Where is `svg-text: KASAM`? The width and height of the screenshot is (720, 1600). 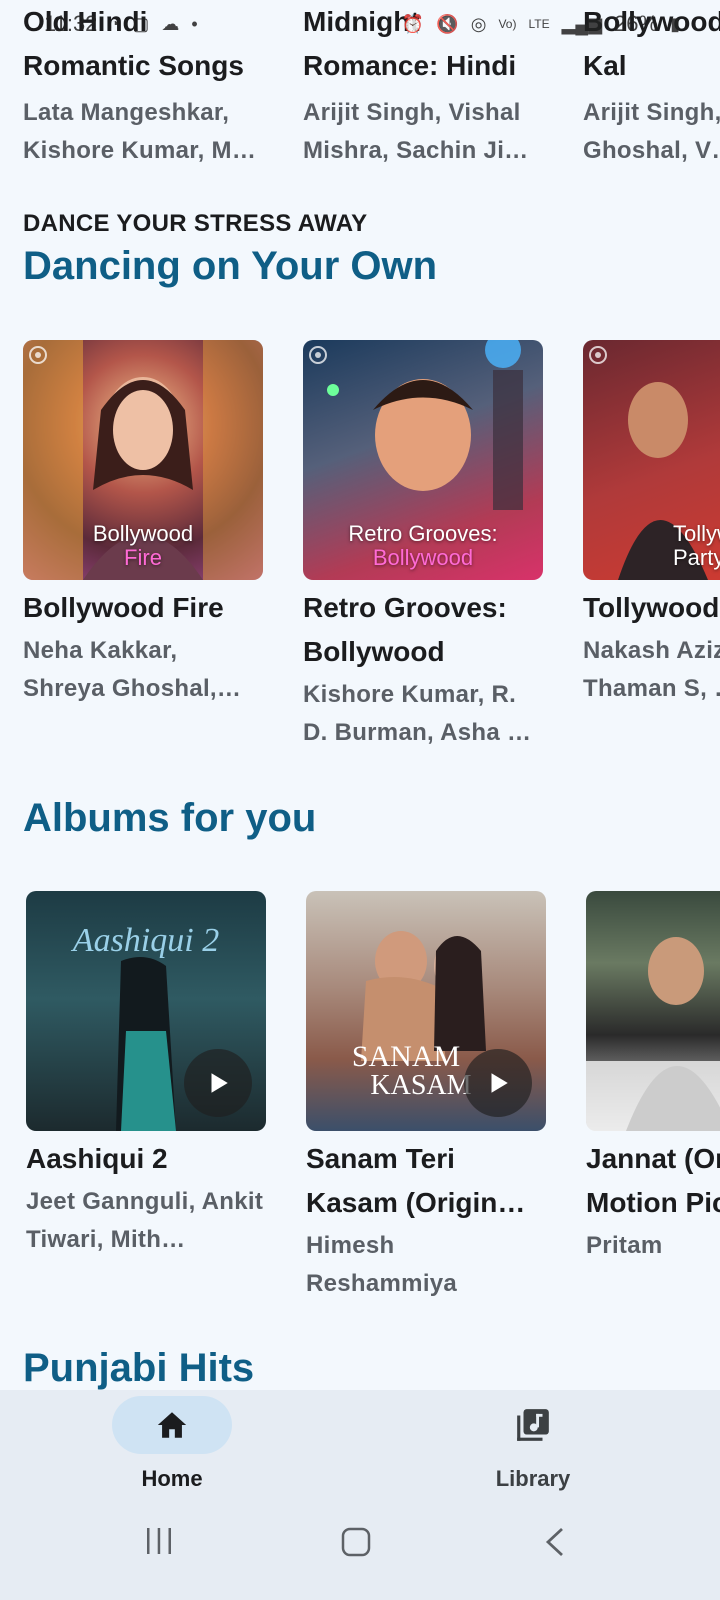 svg-text: KASAM is located at coordinates (420, 1085).